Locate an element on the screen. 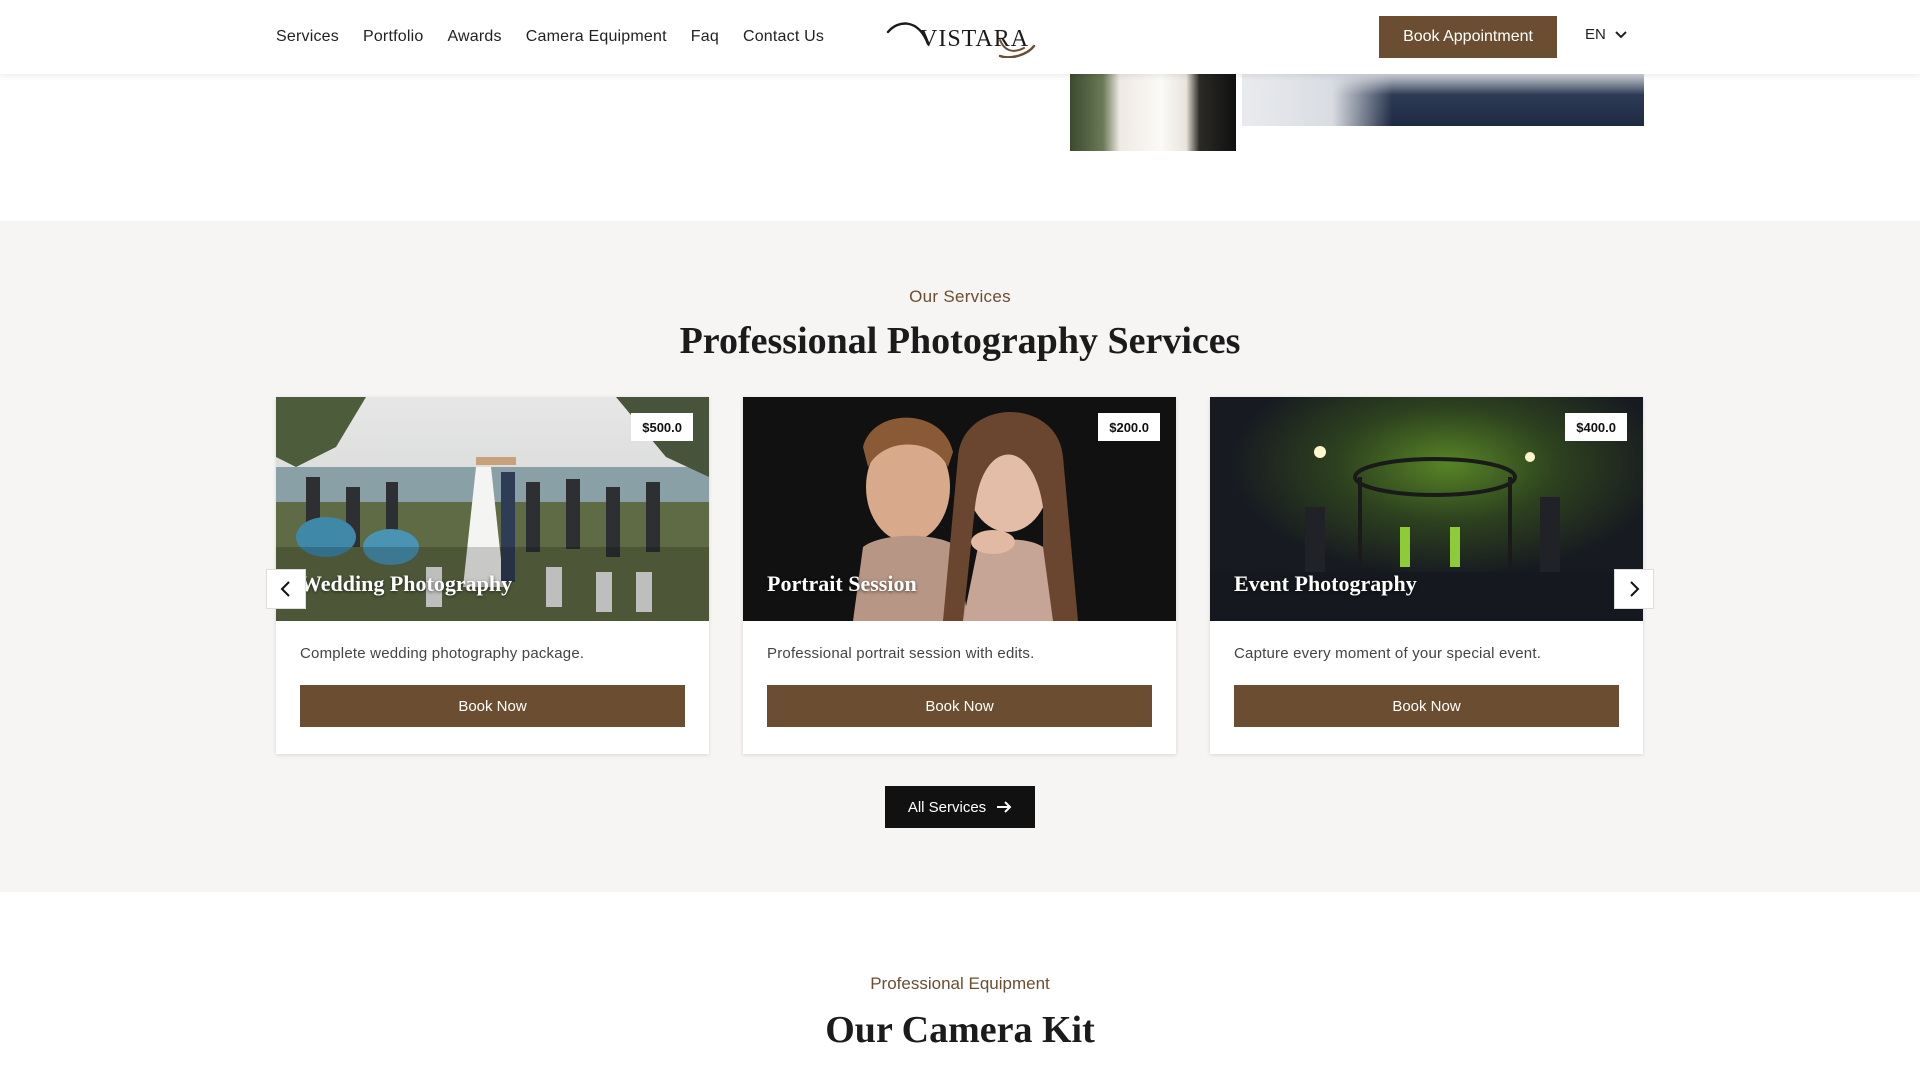  nav-awards: Awards is located at coordinates (474, 37).